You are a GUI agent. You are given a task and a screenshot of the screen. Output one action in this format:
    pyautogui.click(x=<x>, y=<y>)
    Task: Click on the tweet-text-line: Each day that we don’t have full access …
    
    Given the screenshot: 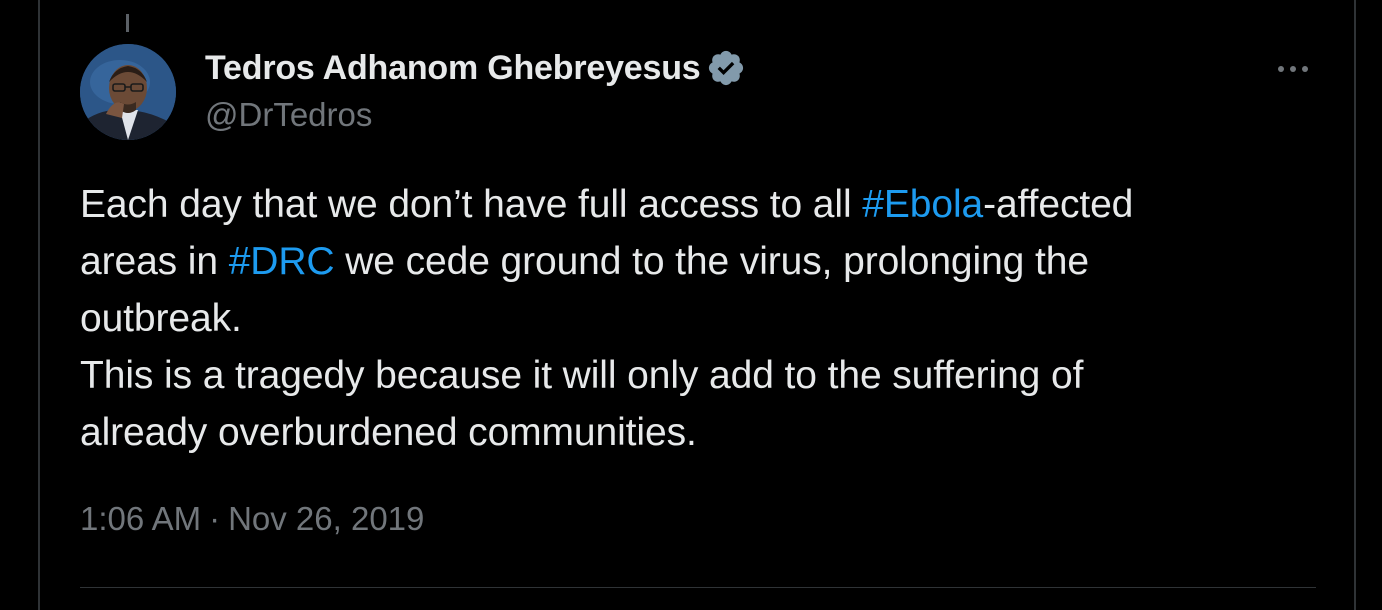 What is the action you would take?
    pyautogui.click(x=700, y=204)
    